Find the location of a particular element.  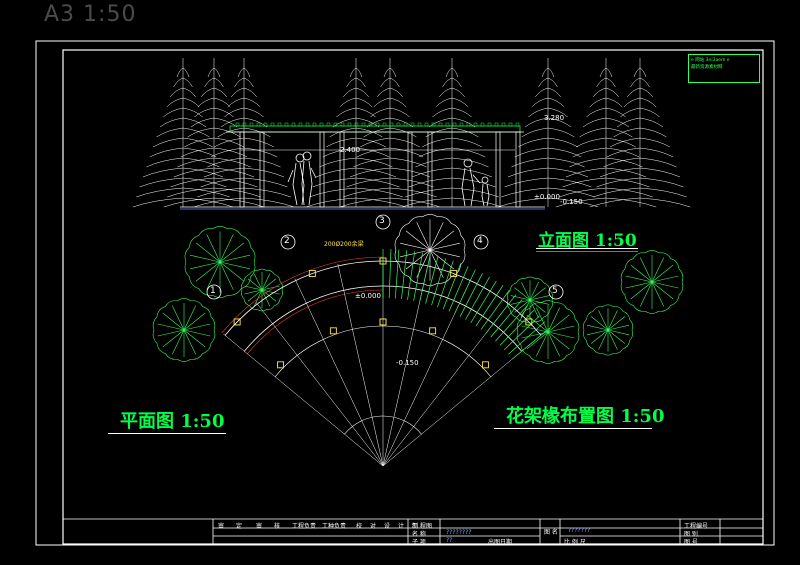

pergola-columns is located at coordinates (380, 169).